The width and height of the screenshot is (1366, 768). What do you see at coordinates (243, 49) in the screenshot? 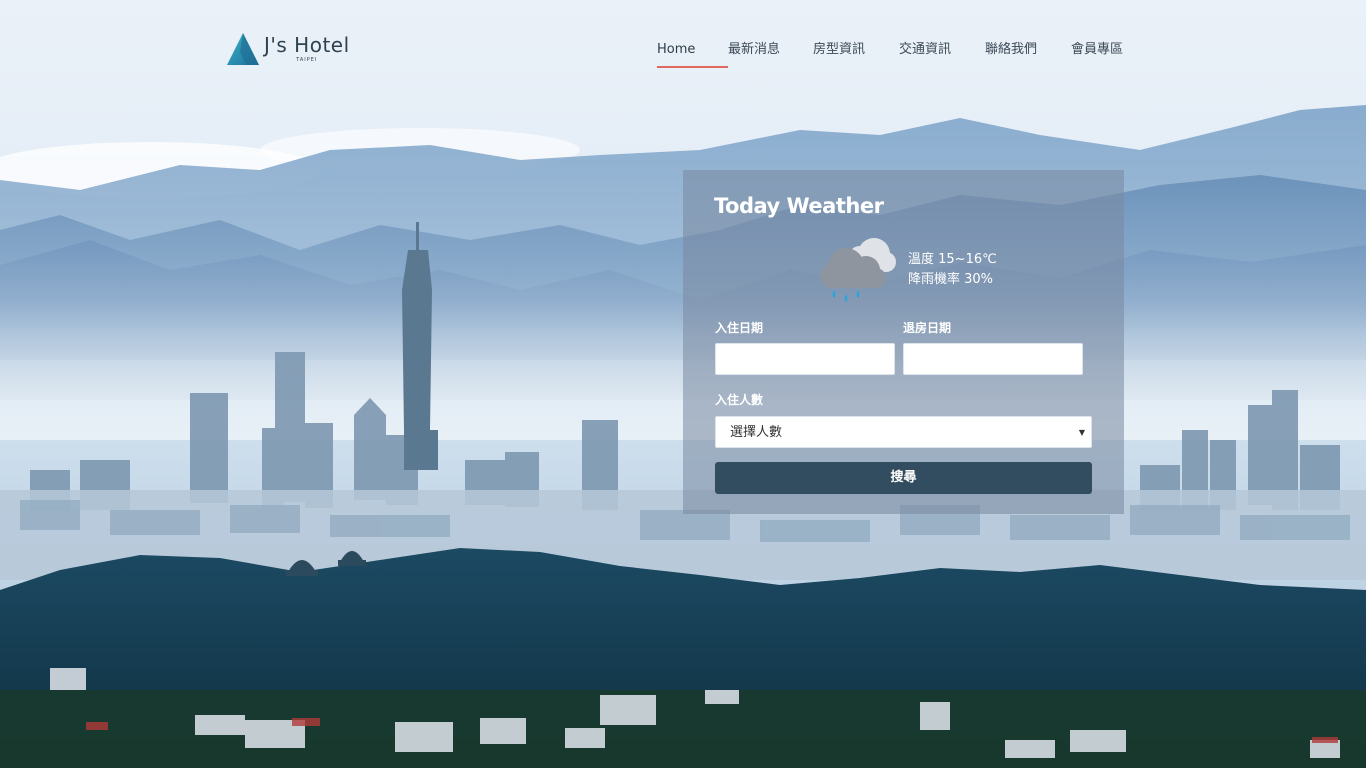
I see `mountain-logo-icon` at bounding box center [243, 49].